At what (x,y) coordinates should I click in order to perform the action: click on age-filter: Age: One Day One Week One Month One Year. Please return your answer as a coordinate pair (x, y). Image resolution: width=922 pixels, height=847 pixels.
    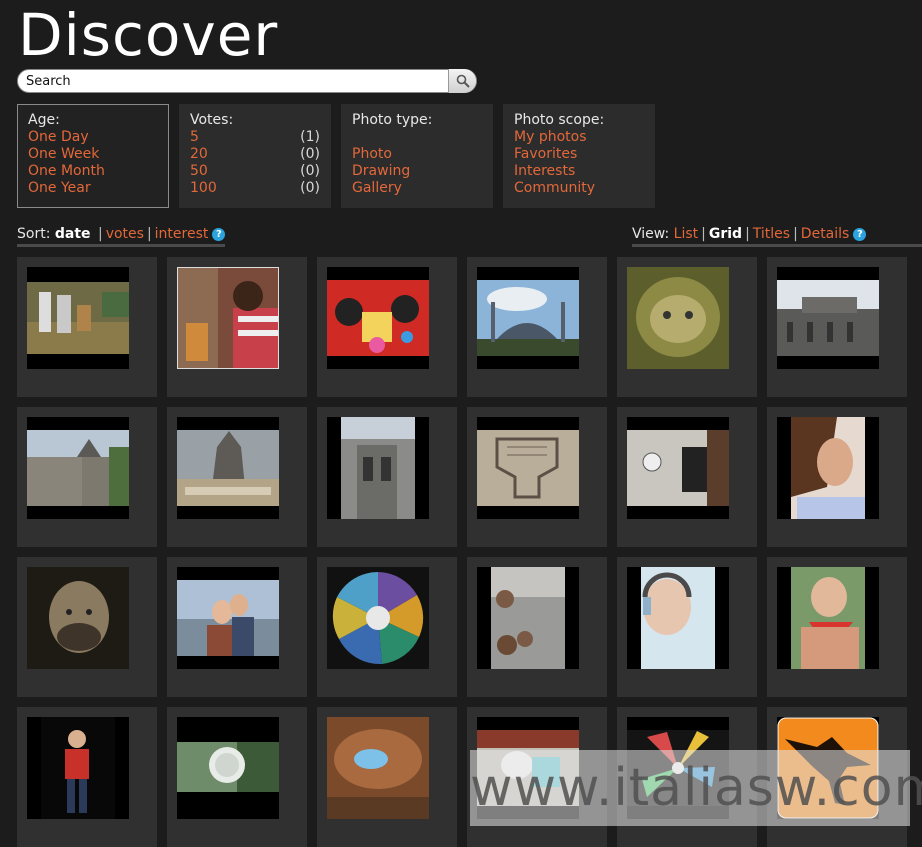
    Looking at the image, I should click on (93, 156).